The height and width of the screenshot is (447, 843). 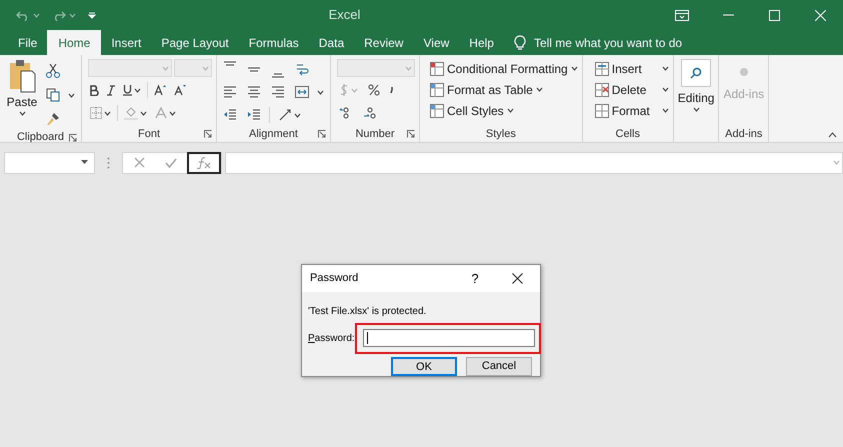 What do you see at coordinates (254, 69) in the screenshot?
I see `middle-align-icon` at bounding box center [254, 69].